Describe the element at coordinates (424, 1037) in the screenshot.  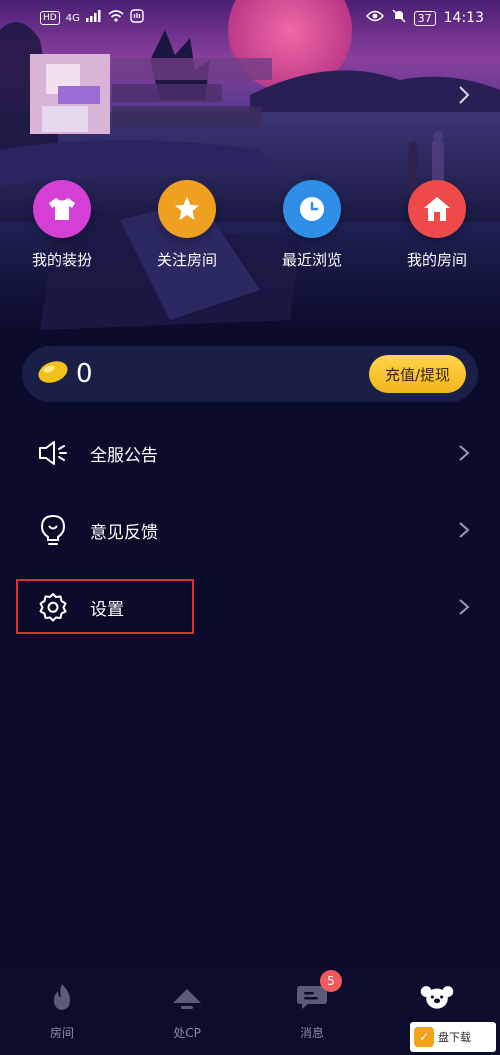
I see `watermark-logo-icon: ✓` at that location.